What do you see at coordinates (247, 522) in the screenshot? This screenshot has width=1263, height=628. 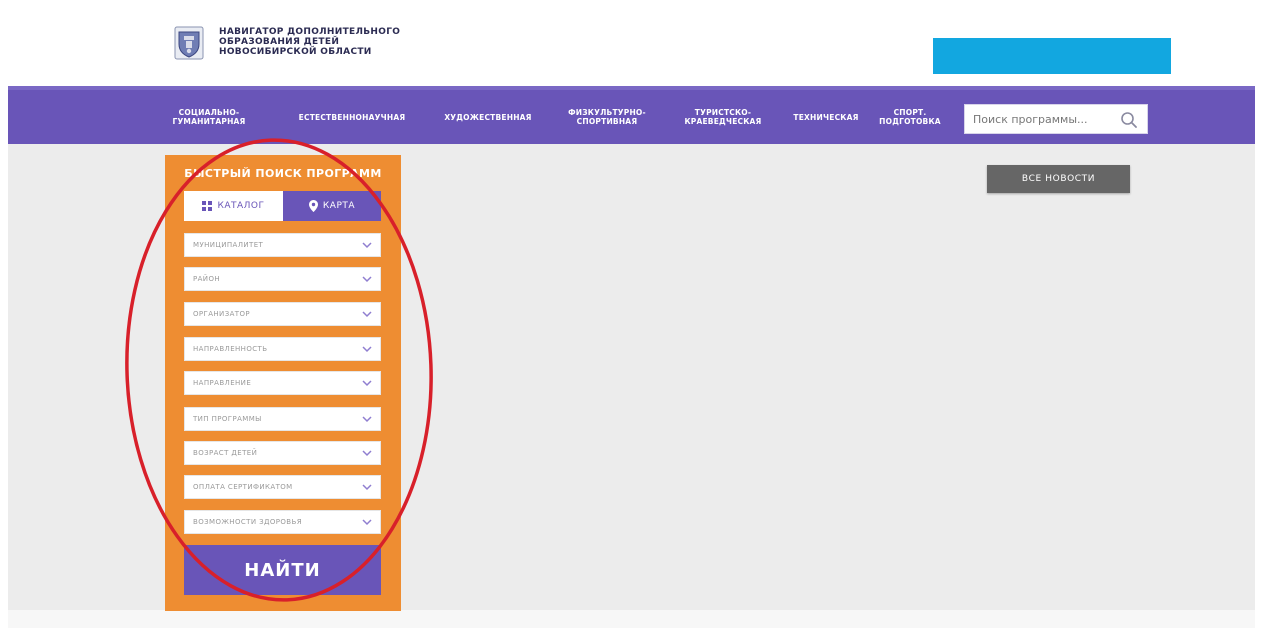 I see `filter-label: ВОЗМОЖНОСТИ ЗДОРОВЬЯ` at bounding box center [247, 522].